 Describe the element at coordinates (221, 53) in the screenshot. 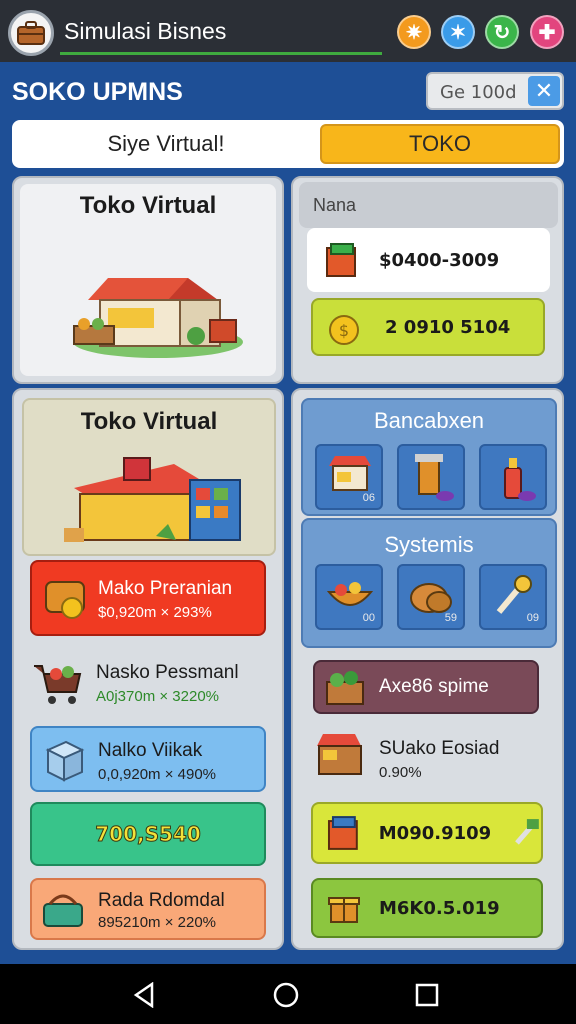

I see `title-underline` at that location.